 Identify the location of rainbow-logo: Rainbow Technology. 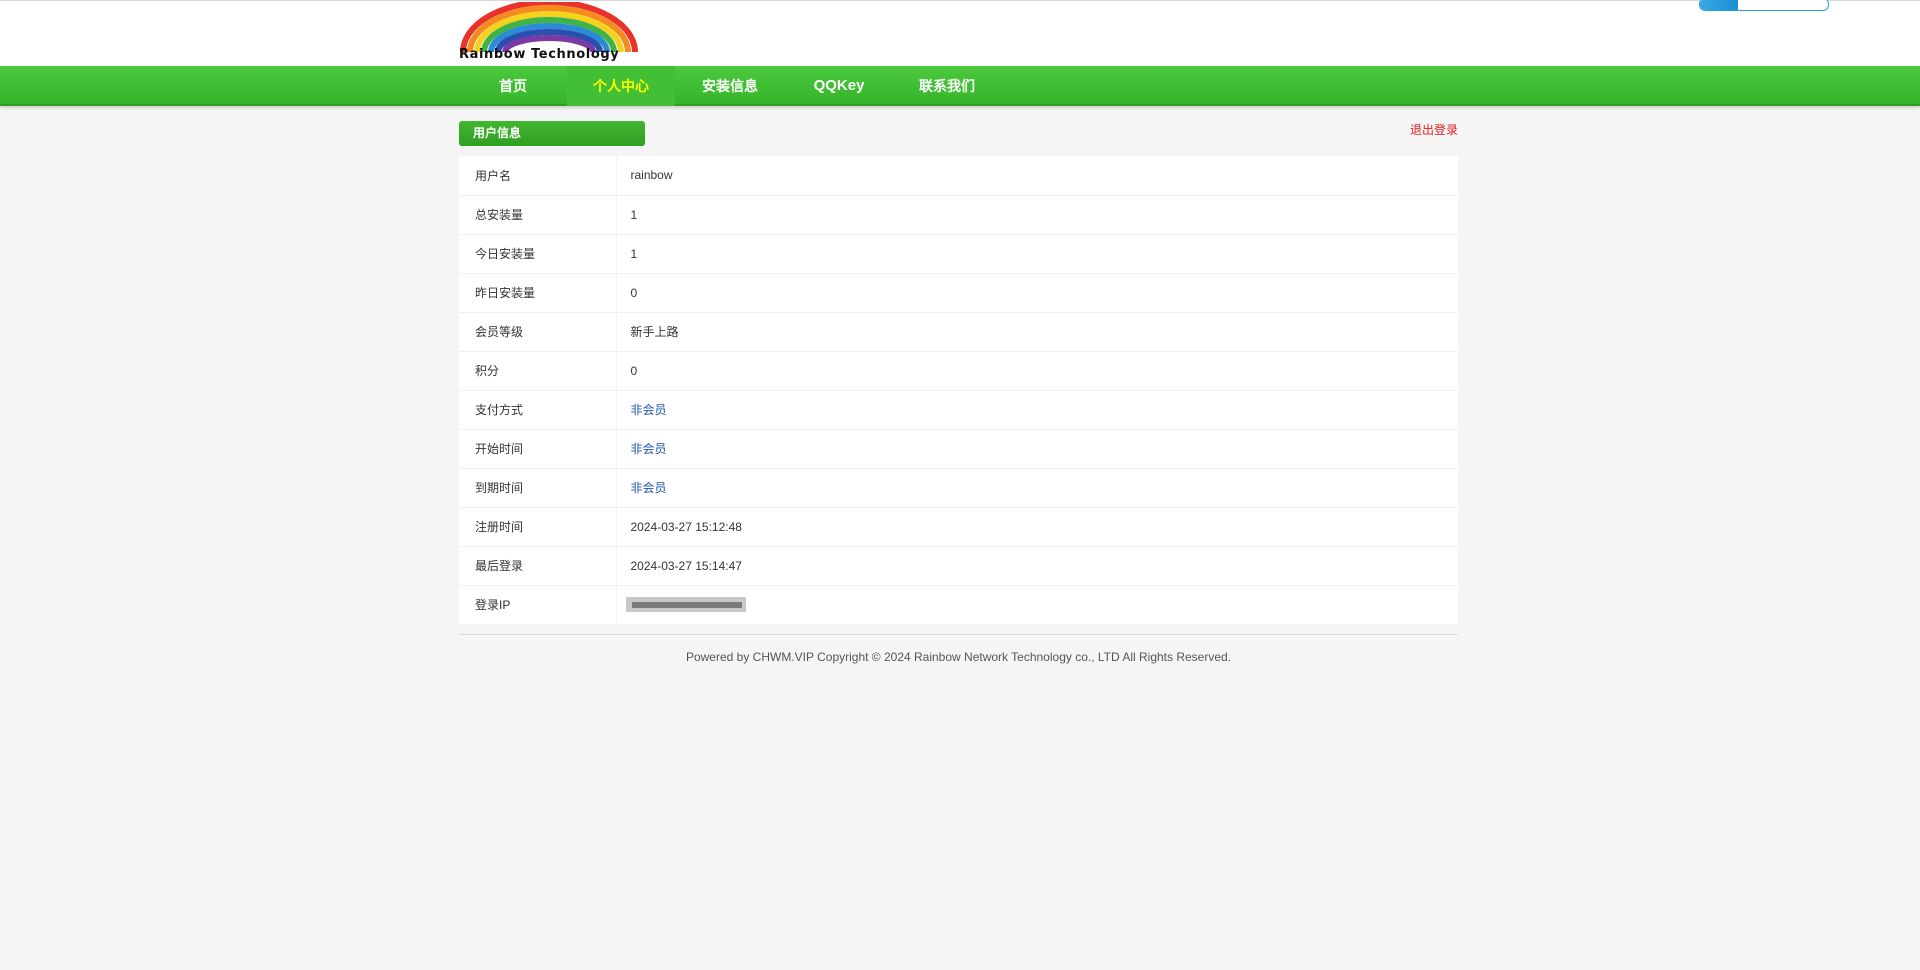
(549, 32).